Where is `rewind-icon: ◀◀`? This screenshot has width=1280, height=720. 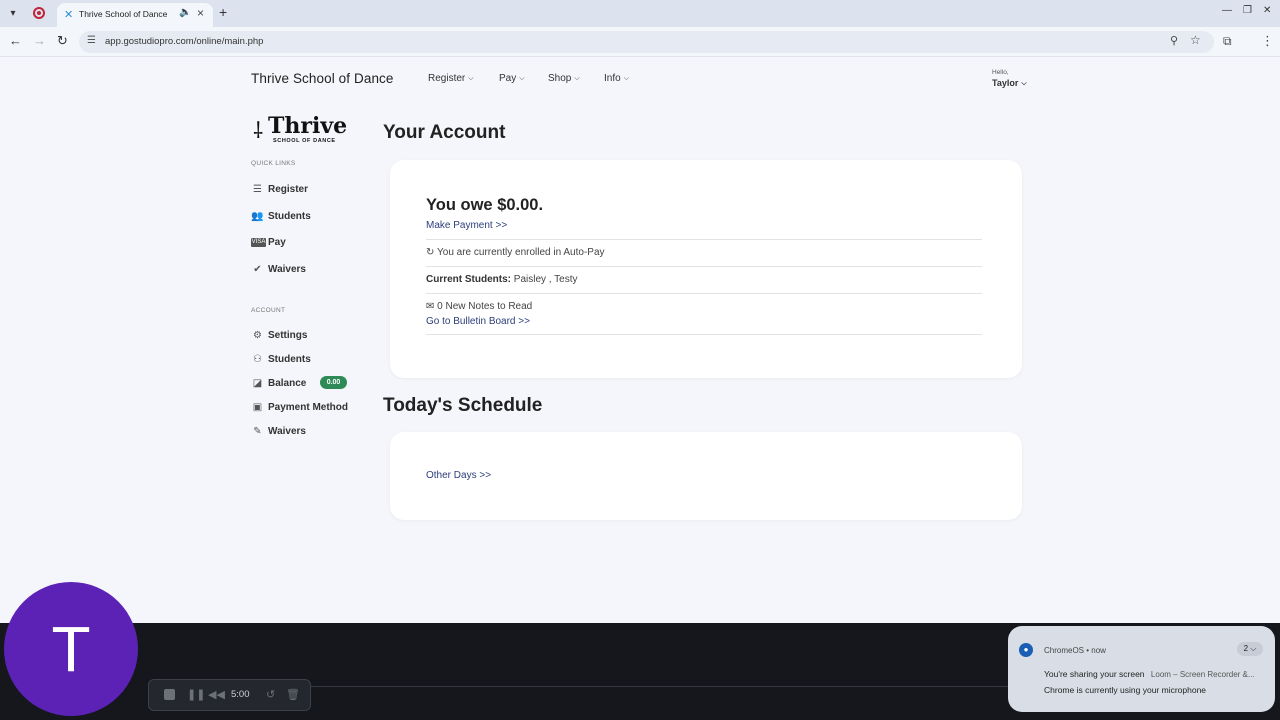
rewind-icon: ◀◀ is located at coordinates (216, 694).